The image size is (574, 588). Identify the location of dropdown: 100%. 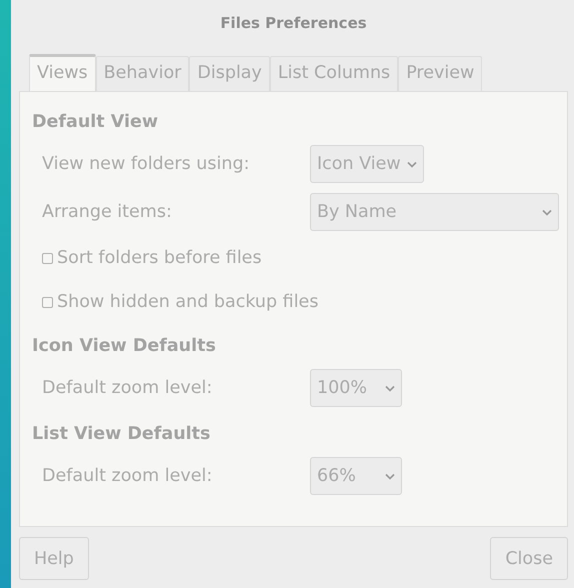
(356, 388).